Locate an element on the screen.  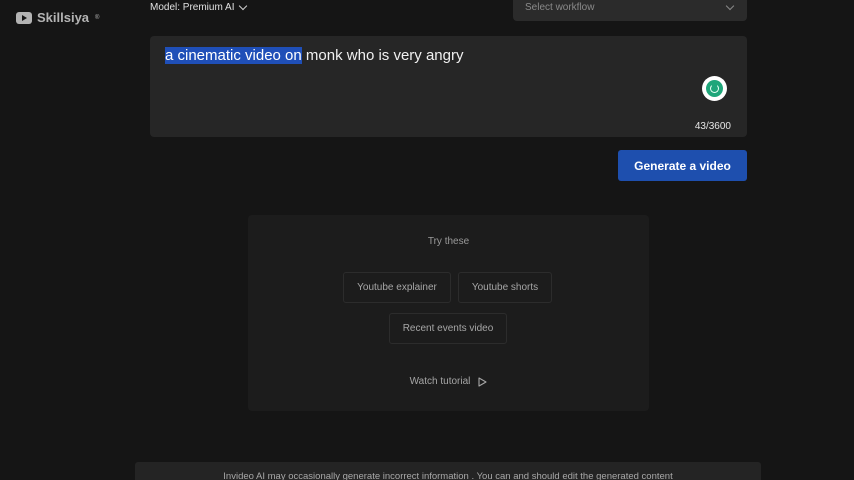
watch-tutorial-label: Watch tutorial is located at coordinates (440, 381).